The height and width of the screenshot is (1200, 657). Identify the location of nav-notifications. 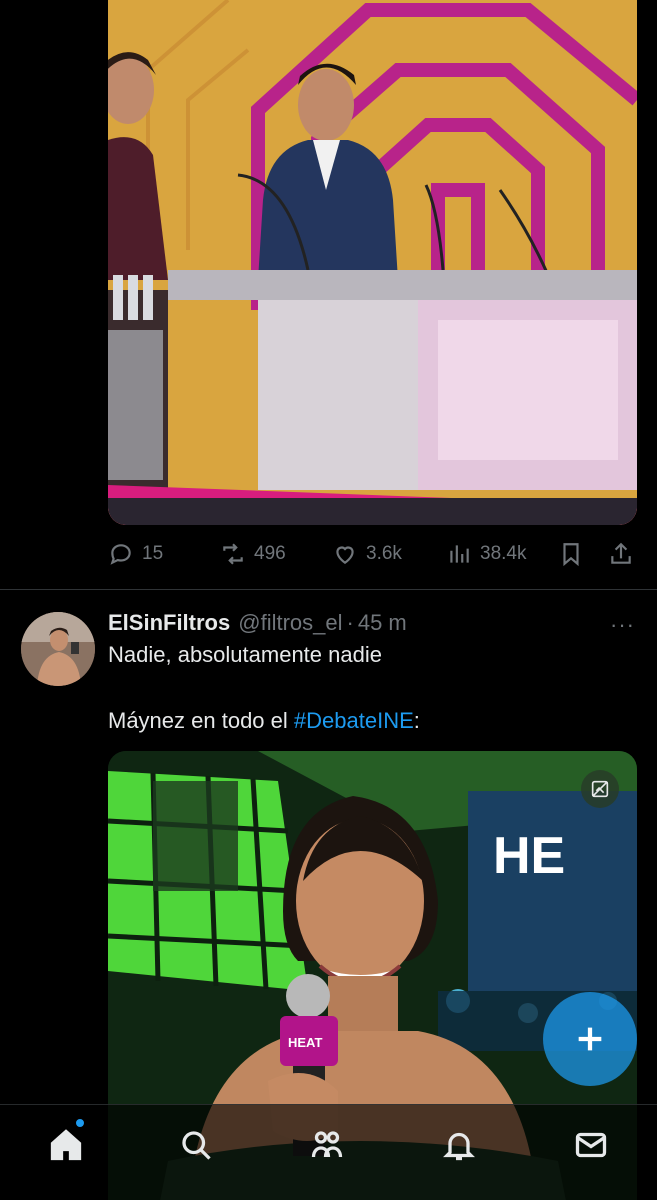
(459, 1145).